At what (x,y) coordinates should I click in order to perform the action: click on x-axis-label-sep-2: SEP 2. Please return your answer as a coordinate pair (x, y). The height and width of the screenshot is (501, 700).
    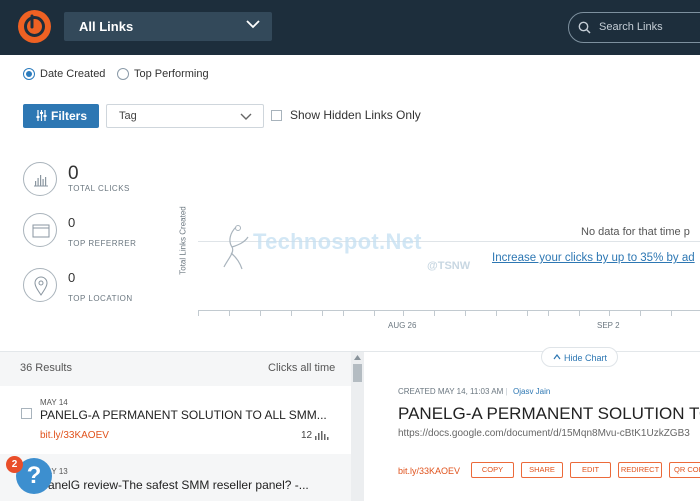
    Looking at the image, I should click on (608, 325).